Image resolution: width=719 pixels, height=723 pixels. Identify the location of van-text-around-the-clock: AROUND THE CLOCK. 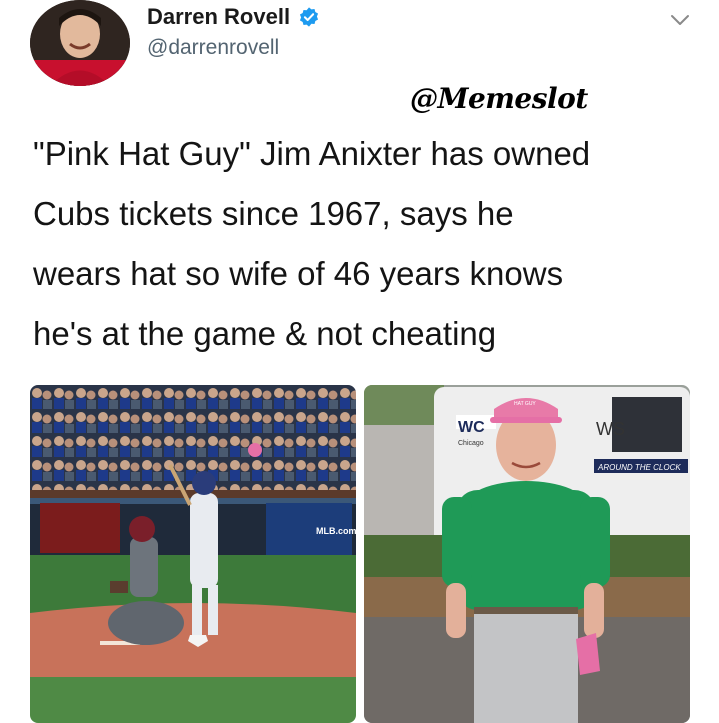
(639, 467).